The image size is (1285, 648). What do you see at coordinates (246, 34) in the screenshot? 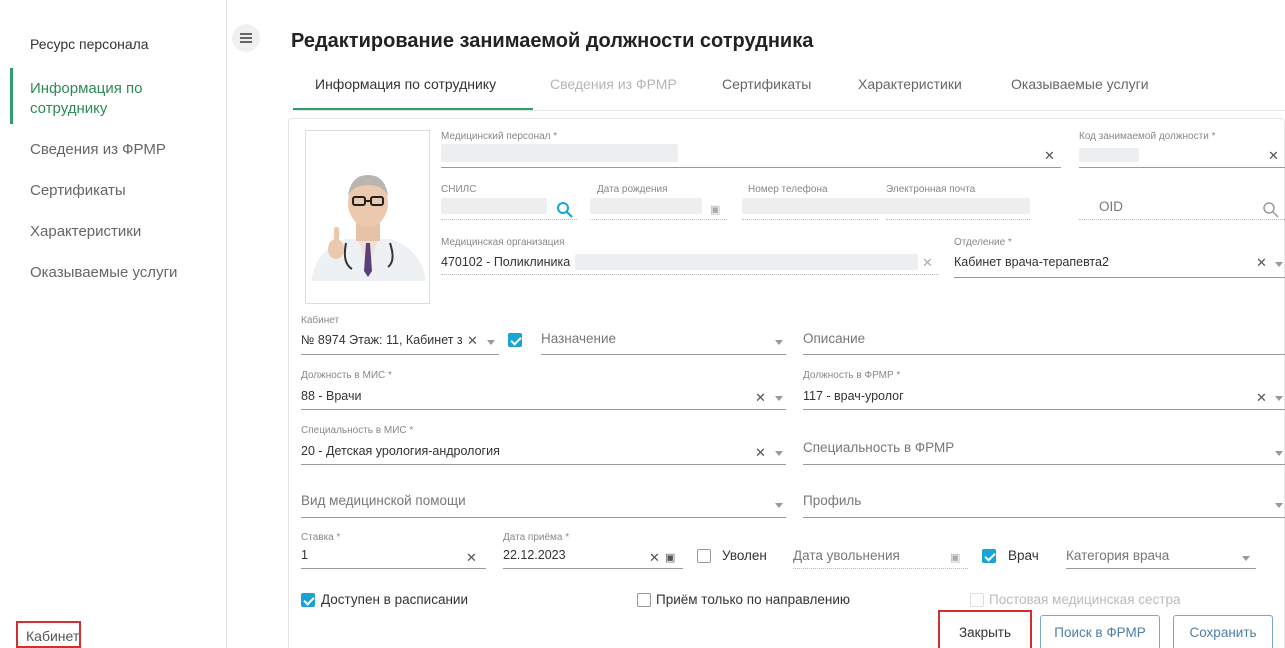
I see `menu-icon` at bounding box center [246, 34].